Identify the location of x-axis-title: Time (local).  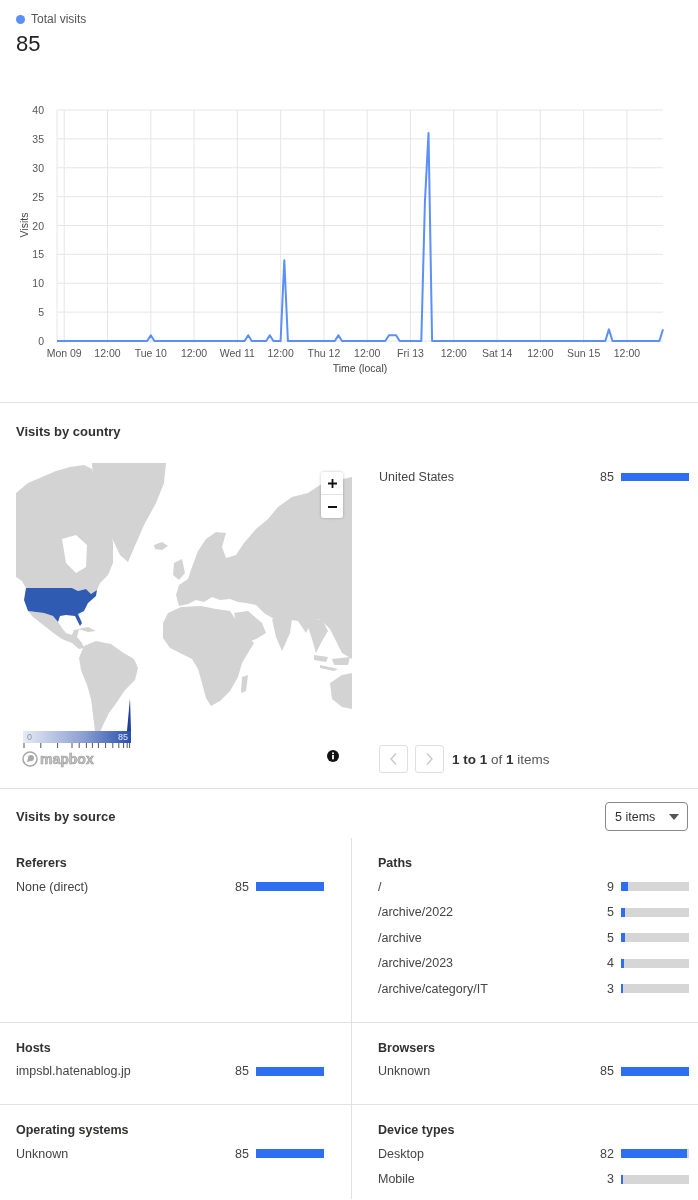
(360, 368).